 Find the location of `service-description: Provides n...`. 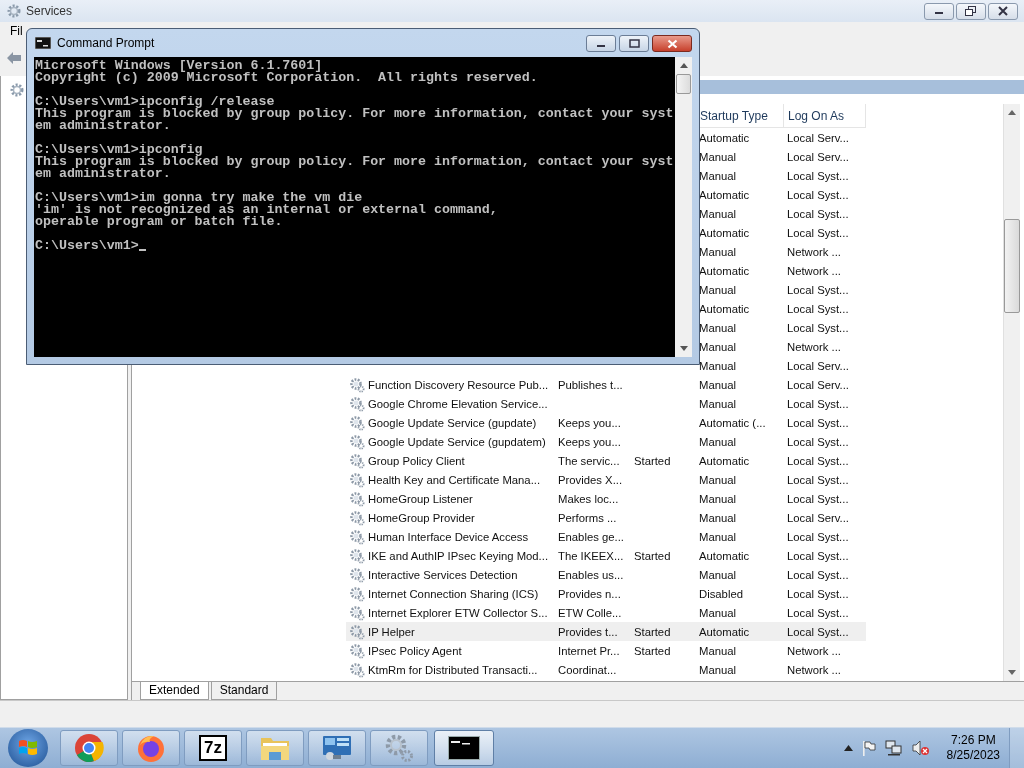

service-description: Provides n... is located at coordinates (589, 593).